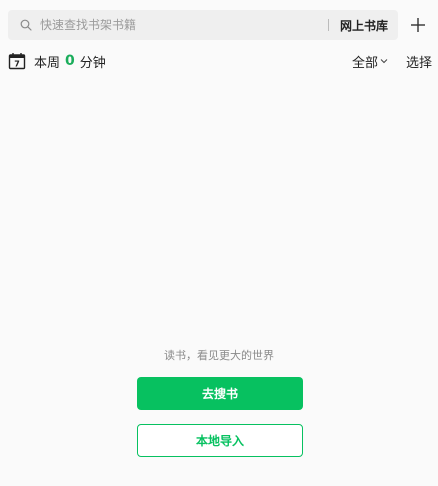  What do you see at coordinates (364, 63) in the screenshot?
I see `filter-selected-label: 全部` at bounding box center [364, 63].